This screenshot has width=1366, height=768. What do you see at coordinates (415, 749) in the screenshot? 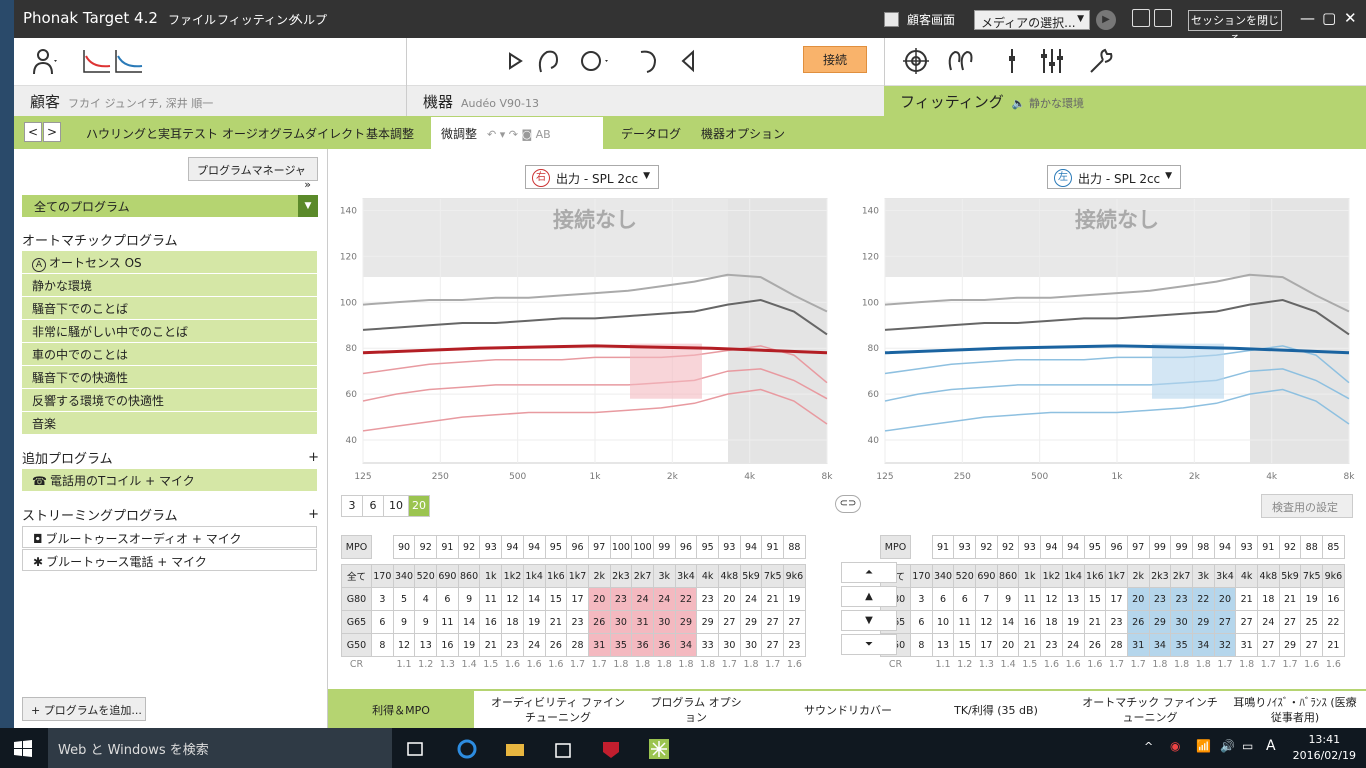
I see `task-view-icon` at bounding box center [415, 749].